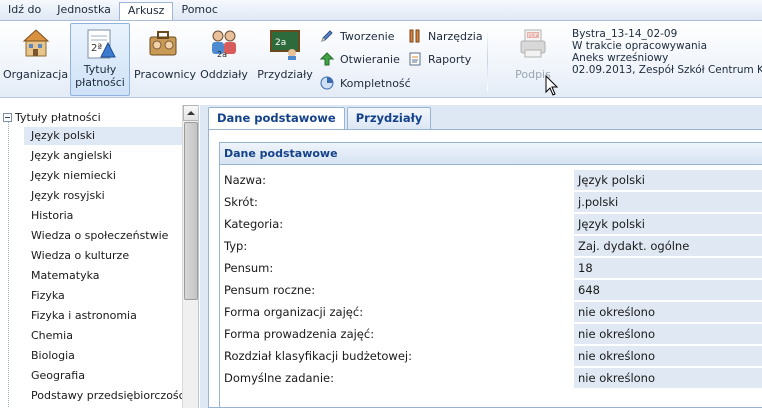 The width and height of the screenshot is (762, 408). Describe the element at coordinates (7, 117) in the screenshot. I see `collapse-toggle-icon` at that location.